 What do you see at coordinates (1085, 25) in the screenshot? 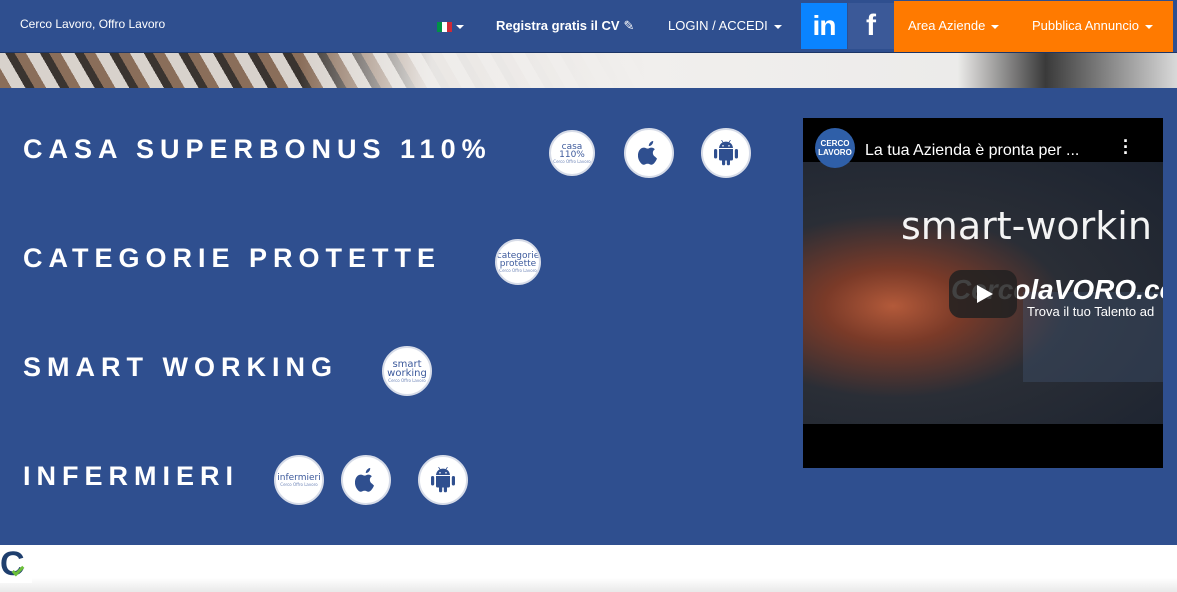
I see `pubblica-annuncio-label: Pubblica Annuncio` at bounding box center [1085, 25].